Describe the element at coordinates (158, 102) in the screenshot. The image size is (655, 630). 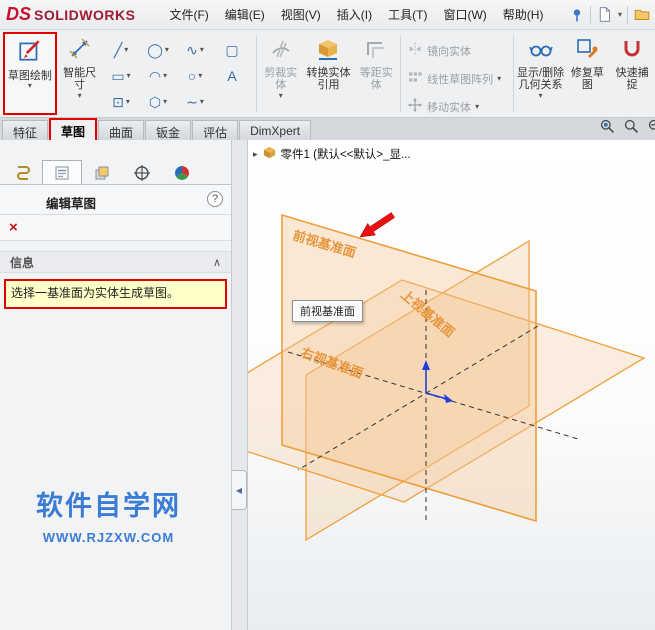
I see `polygon-tool-button: ⬡ ▾` at that location.